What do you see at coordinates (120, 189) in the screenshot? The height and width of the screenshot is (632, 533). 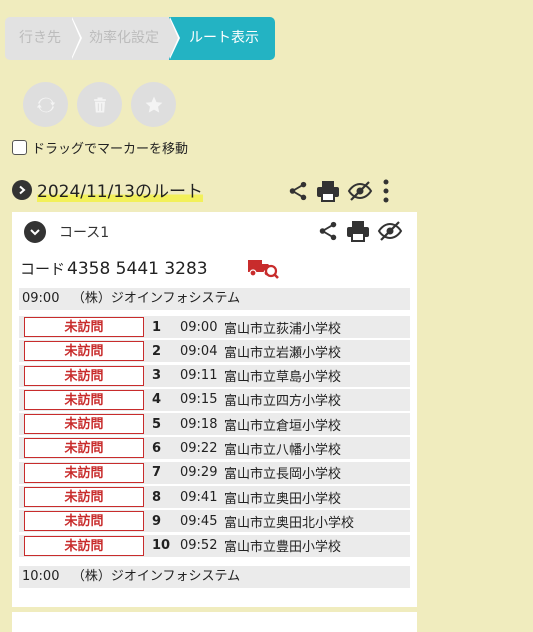 I see `route-title: 2024/11/13のルート` at bounding box center [120, 189].